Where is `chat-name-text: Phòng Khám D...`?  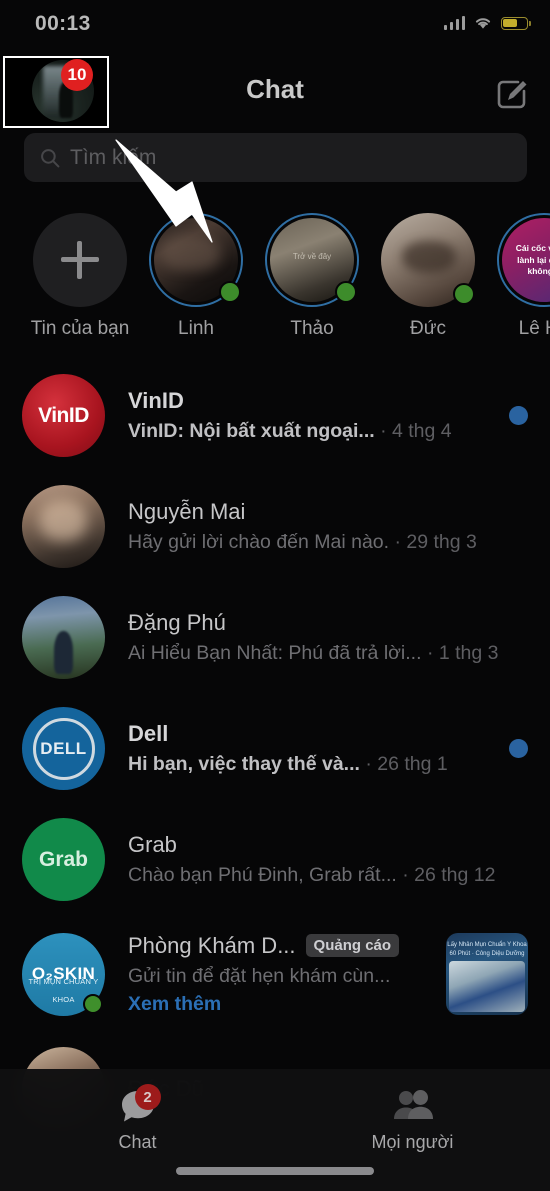
chat-name-text: Phòng Khám D... is located at coordinates (212, 945).